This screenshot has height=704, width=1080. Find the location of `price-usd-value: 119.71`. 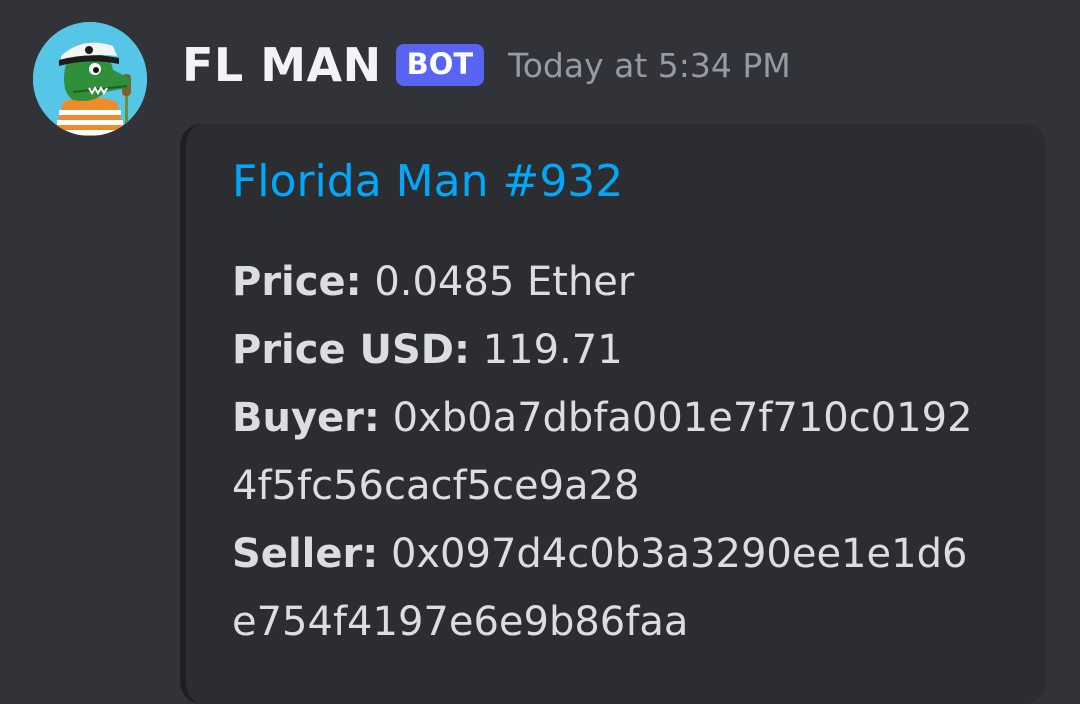

price-usd-value: 119.71 is located at coordinates (552, 350).